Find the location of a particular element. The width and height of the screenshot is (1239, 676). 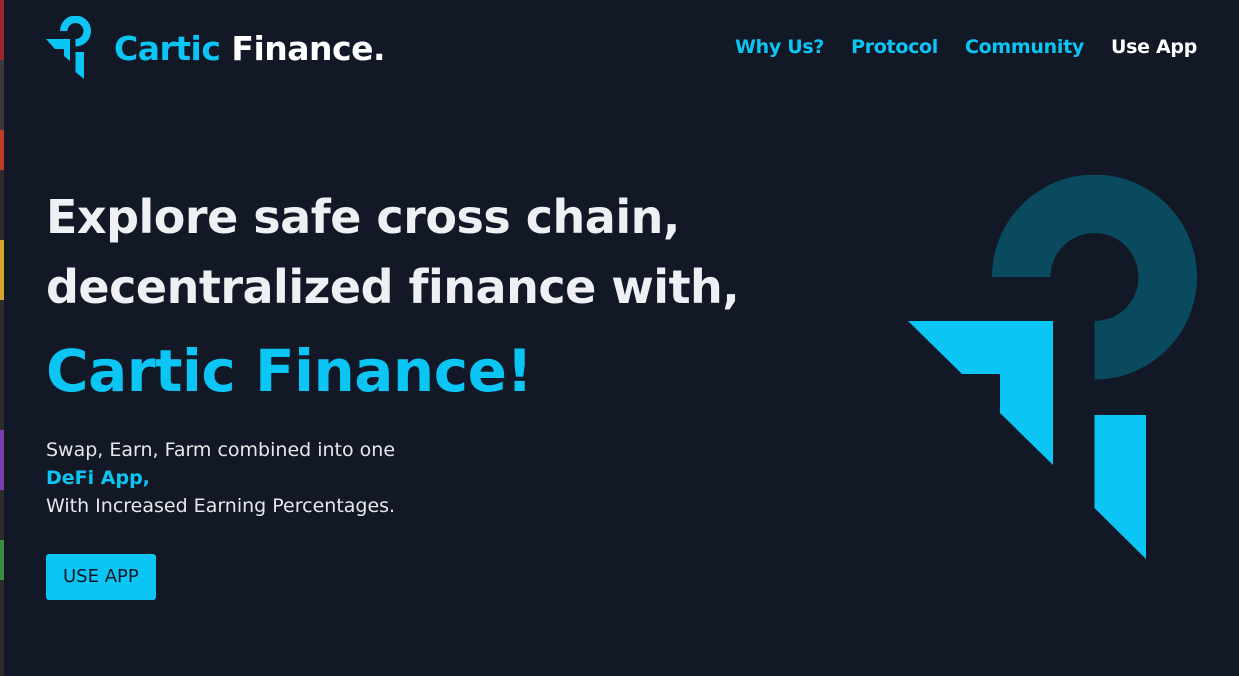

cartic-mark-illustration is located at coordinates (1052, 367).